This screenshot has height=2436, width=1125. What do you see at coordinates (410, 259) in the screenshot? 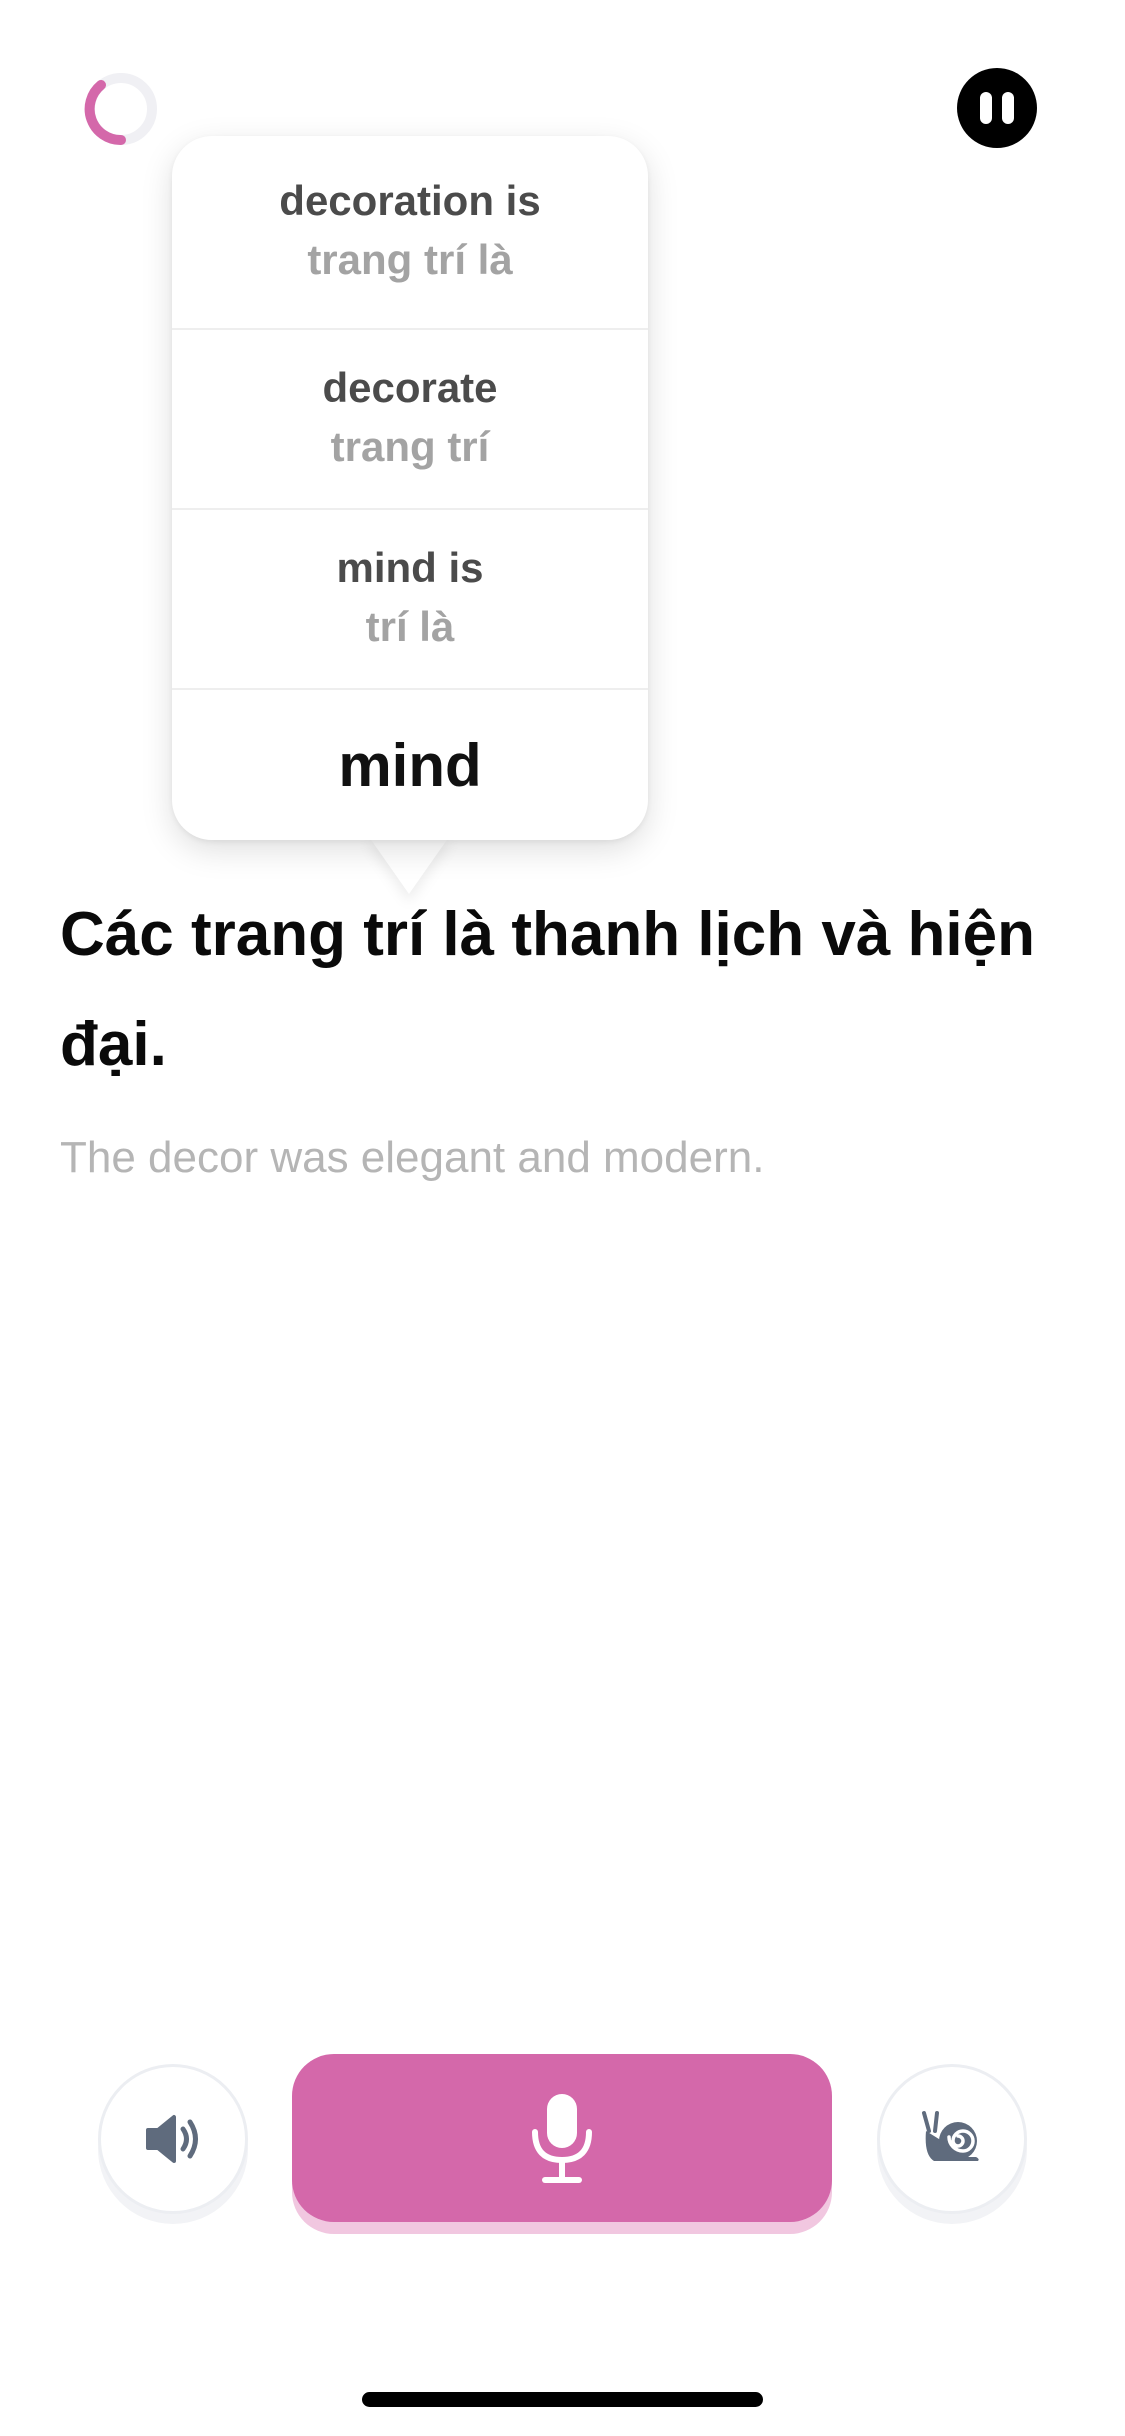
I see `option-translation: trang trí là` at bounding box center [410, 259].